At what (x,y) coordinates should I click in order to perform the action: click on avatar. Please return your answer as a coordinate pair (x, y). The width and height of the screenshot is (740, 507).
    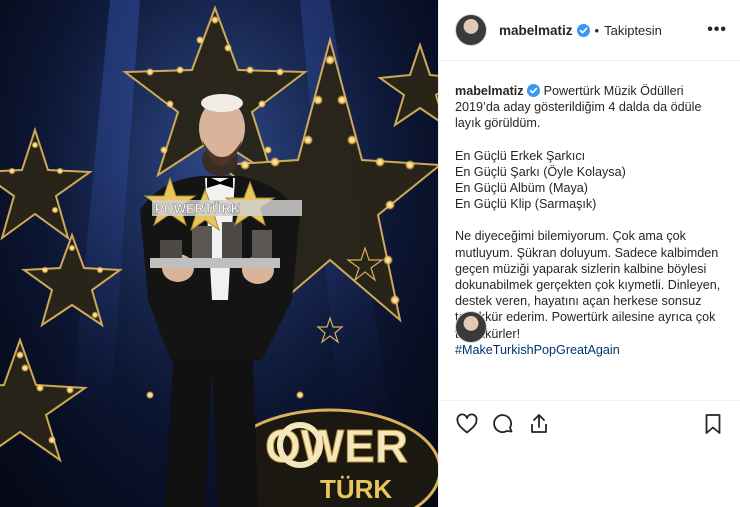
    Looking at the image, I should click on (471, 30).